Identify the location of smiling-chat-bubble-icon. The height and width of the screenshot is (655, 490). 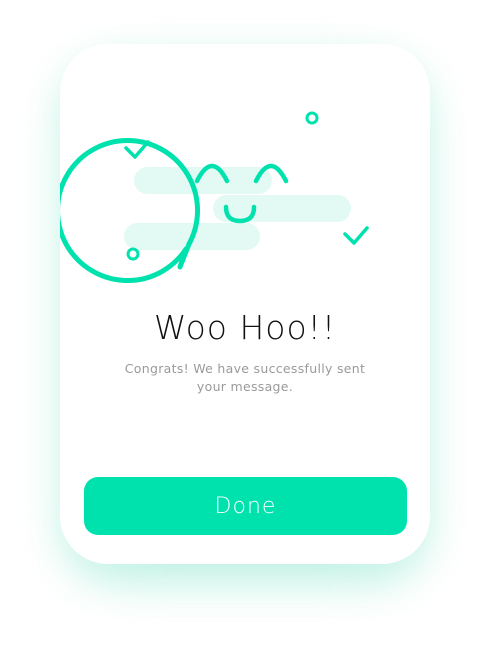
(174, 211).